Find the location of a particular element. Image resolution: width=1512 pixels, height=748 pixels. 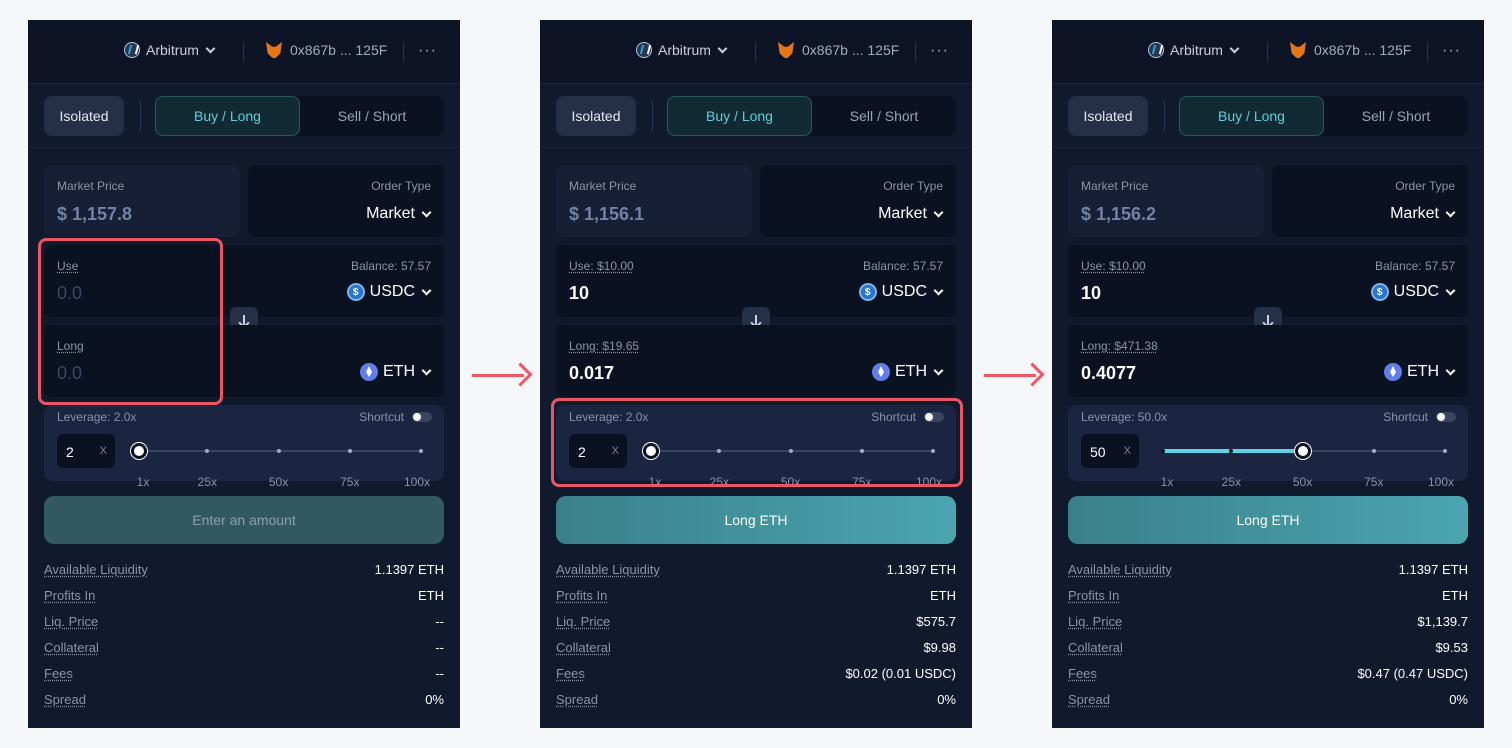

long-input-box: Long: $19.65 0.017 ETH is located at coordinates (756, 361).